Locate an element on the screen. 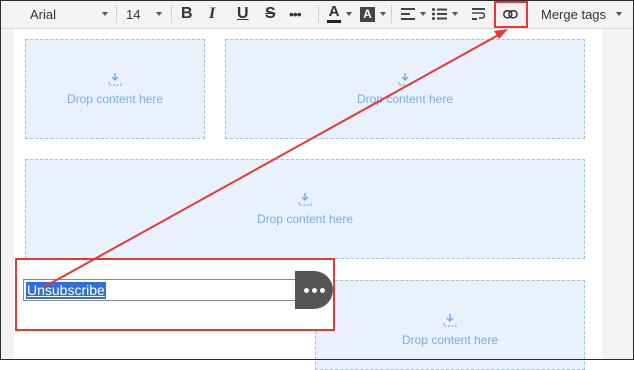 The width and height of the screenshot is (634, 370). italic-button: I is located at coordinates (212, 14).